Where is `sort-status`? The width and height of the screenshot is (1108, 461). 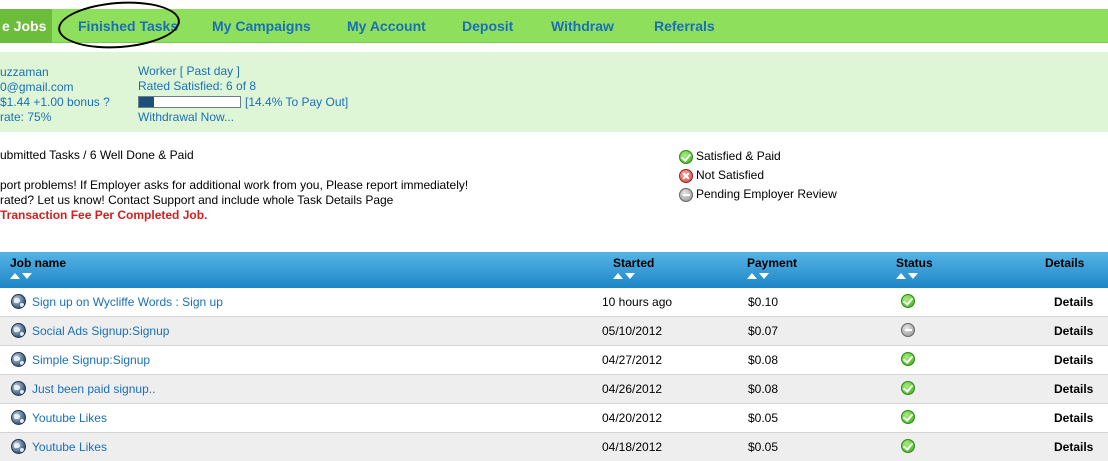
sort-status is located at coordinates (907, 276).